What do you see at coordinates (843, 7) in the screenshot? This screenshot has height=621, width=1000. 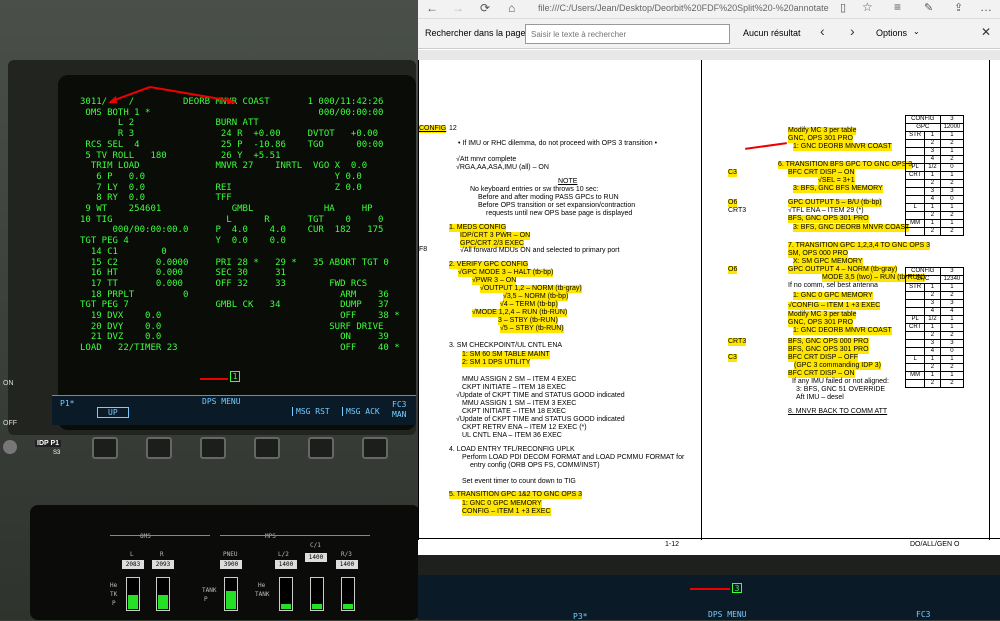 I see `reading-view-icon: ▯` at bounding box center [843, 7].